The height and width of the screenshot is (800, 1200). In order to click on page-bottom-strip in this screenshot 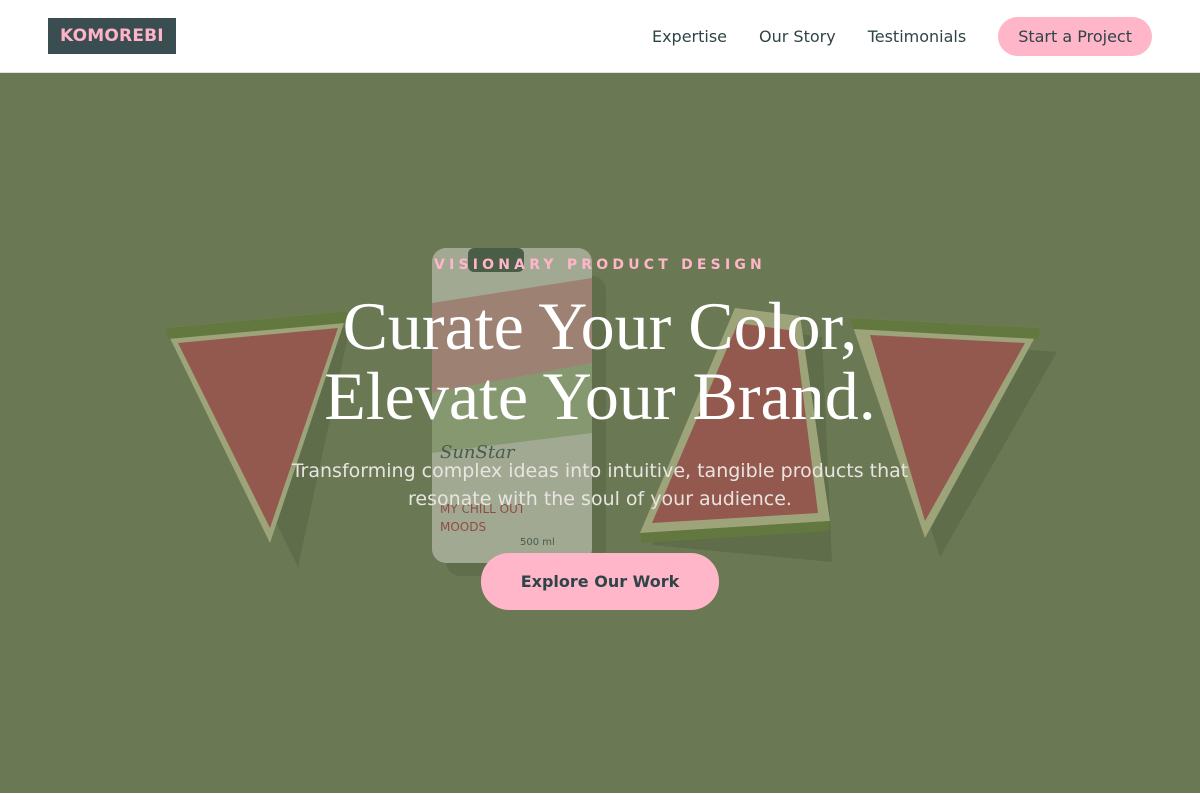, I will do `click(600, 796)`.